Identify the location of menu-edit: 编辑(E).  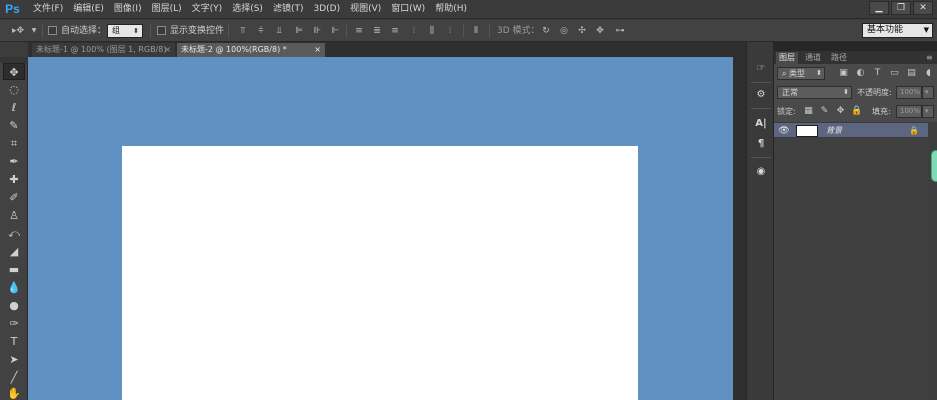
(88, 9).